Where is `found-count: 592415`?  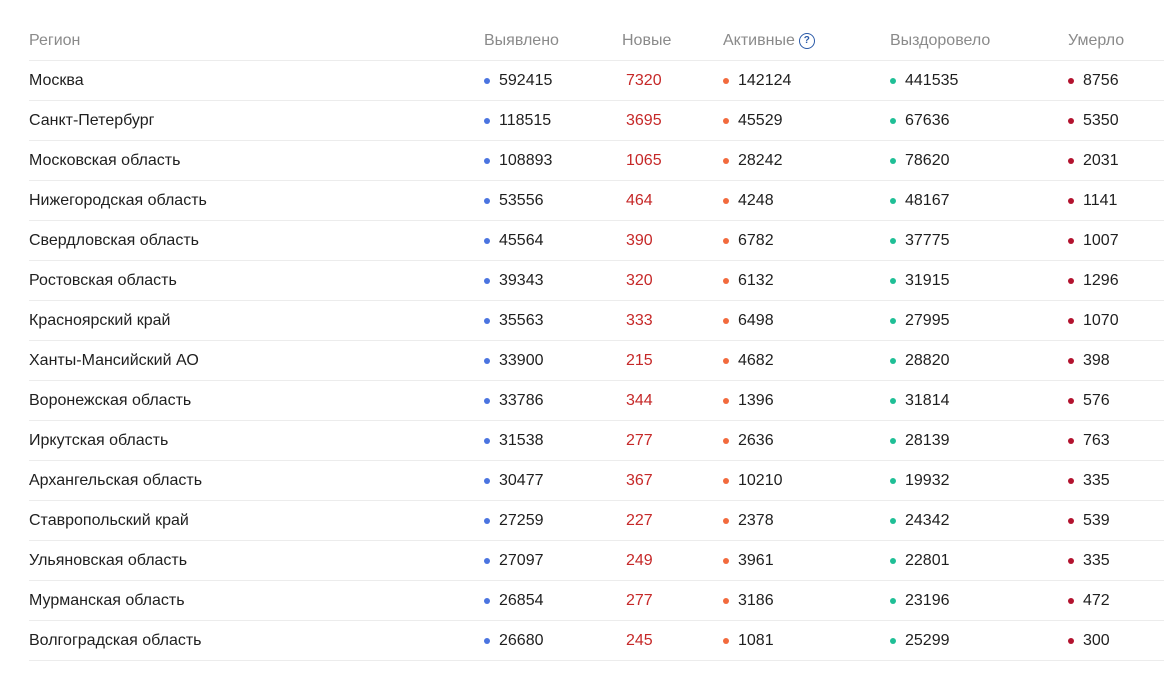 found-count: 592415 is located at coordinates (518, 80).